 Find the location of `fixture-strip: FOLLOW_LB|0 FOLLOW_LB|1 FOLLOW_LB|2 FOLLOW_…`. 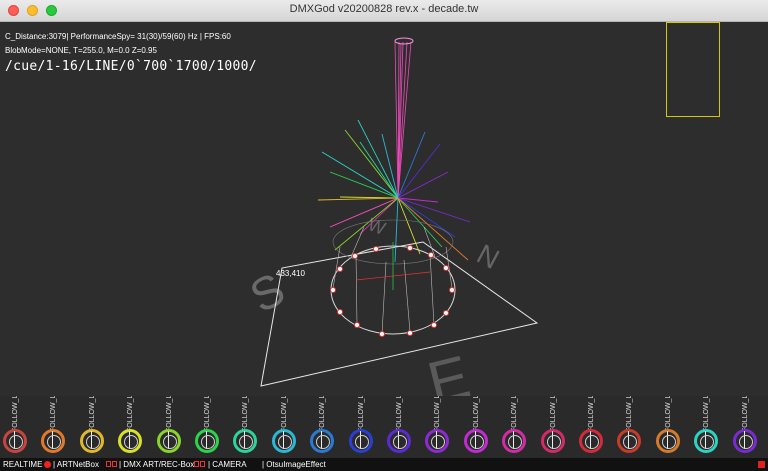

fixture-strip: FOLLOW_LB|0 FOLLOW_LB|1 FOLLOW_LB|2 FOLLOW_… is located at coordinates (384, 427).